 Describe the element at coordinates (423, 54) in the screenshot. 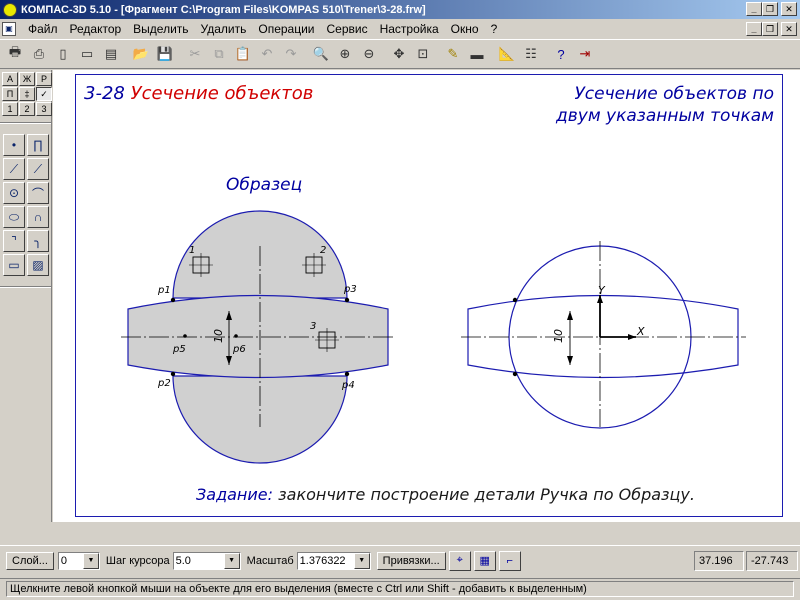

I see `zoom-all-icon: ⊡` at that location.